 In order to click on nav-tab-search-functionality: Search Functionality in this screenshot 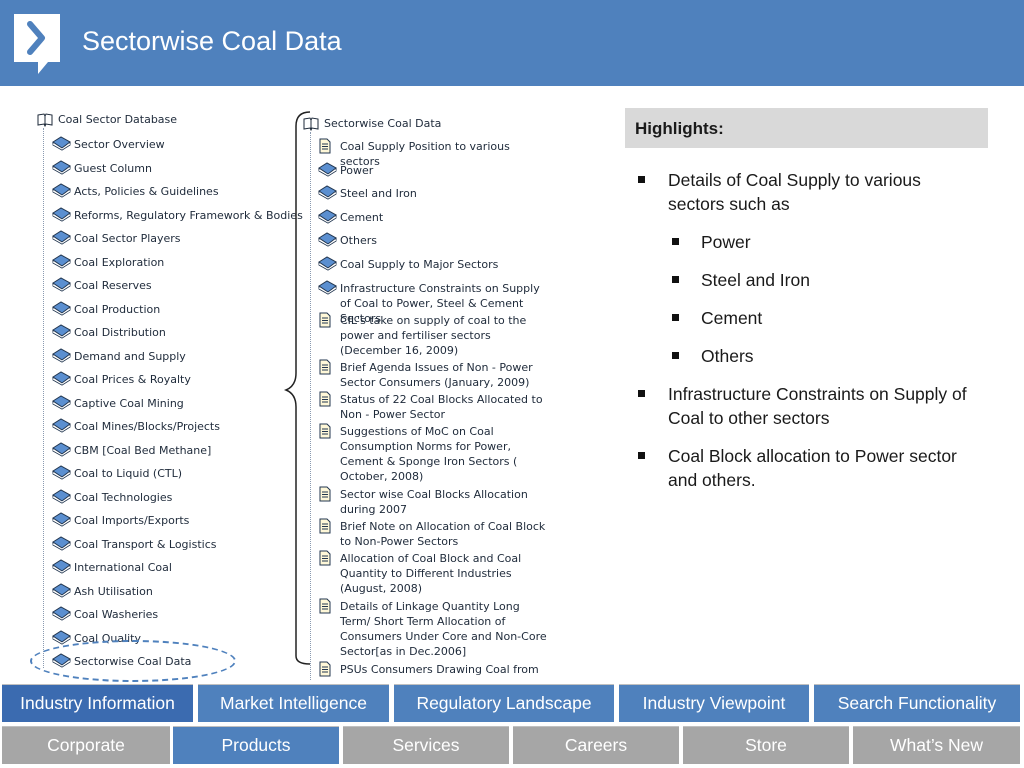, I will do `click(917, 703)`.